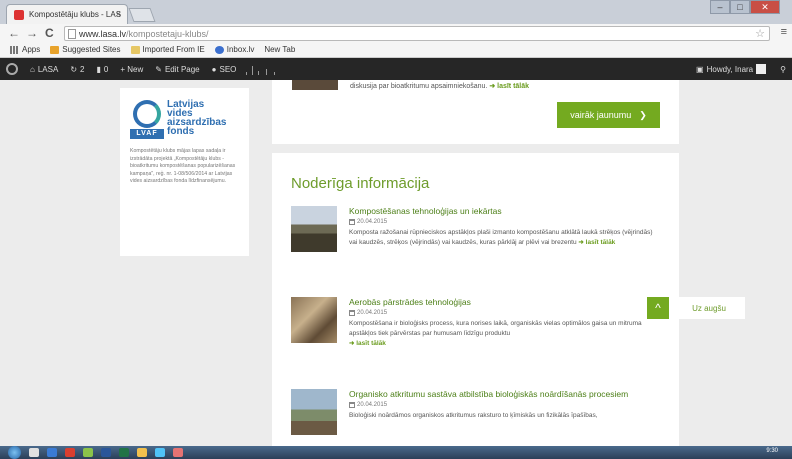 The width and height of the screenshot is (792, 459). I want to click on seo-label: SEO, so click(228, 69).